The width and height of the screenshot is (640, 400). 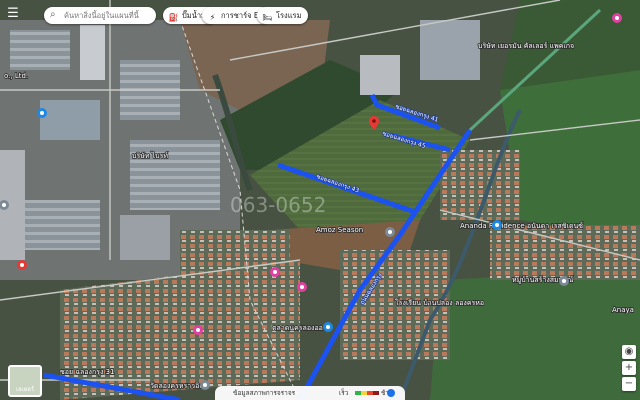 I want to click on map-controls: ◉ + −, so click(x=630, y=370).